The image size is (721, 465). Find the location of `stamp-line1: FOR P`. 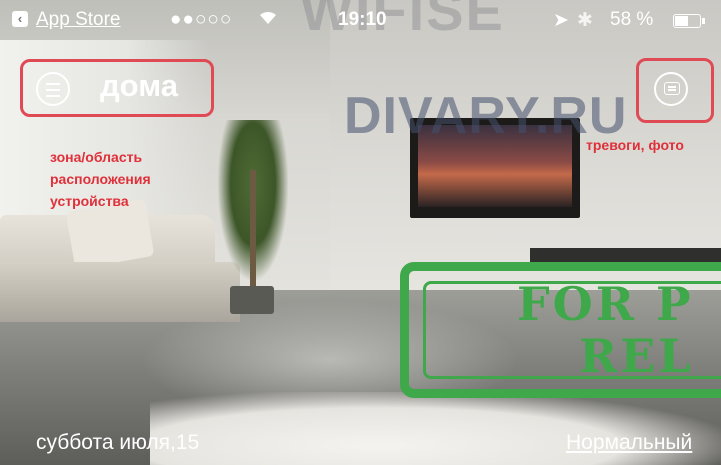

stamp-line1: FOR P is located at coordinates (605, 304).